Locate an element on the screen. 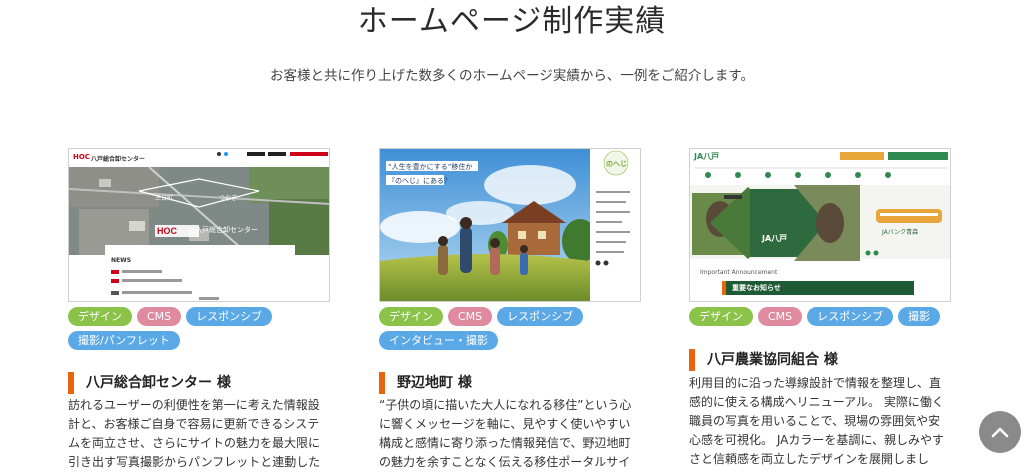  noheji-headline-2: 『のへじ』にある？ is located at coordinates (419, 181).